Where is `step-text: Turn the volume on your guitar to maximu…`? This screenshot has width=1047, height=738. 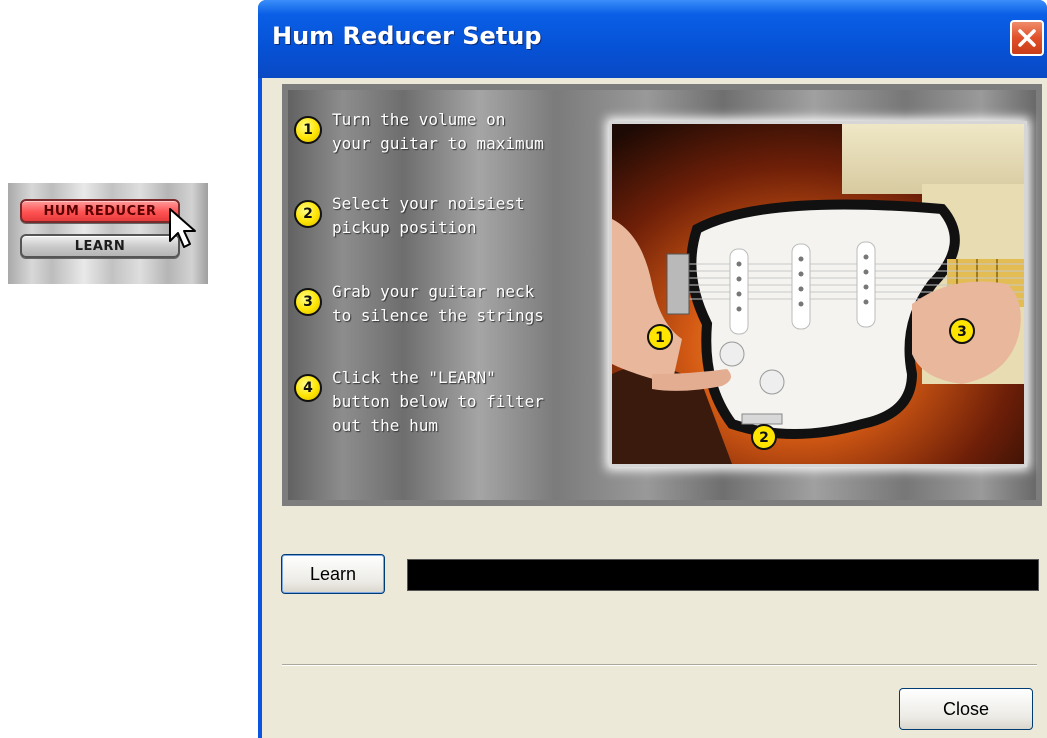 step-text: Turn the volume on your guitar to maximu… is located at coordinates (438, 131).